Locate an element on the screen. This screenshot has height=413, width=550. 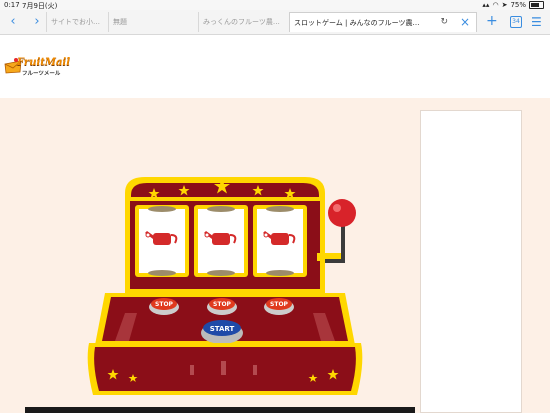
logo-subtitle: フルーツメール is located at coordinates (41, 74).